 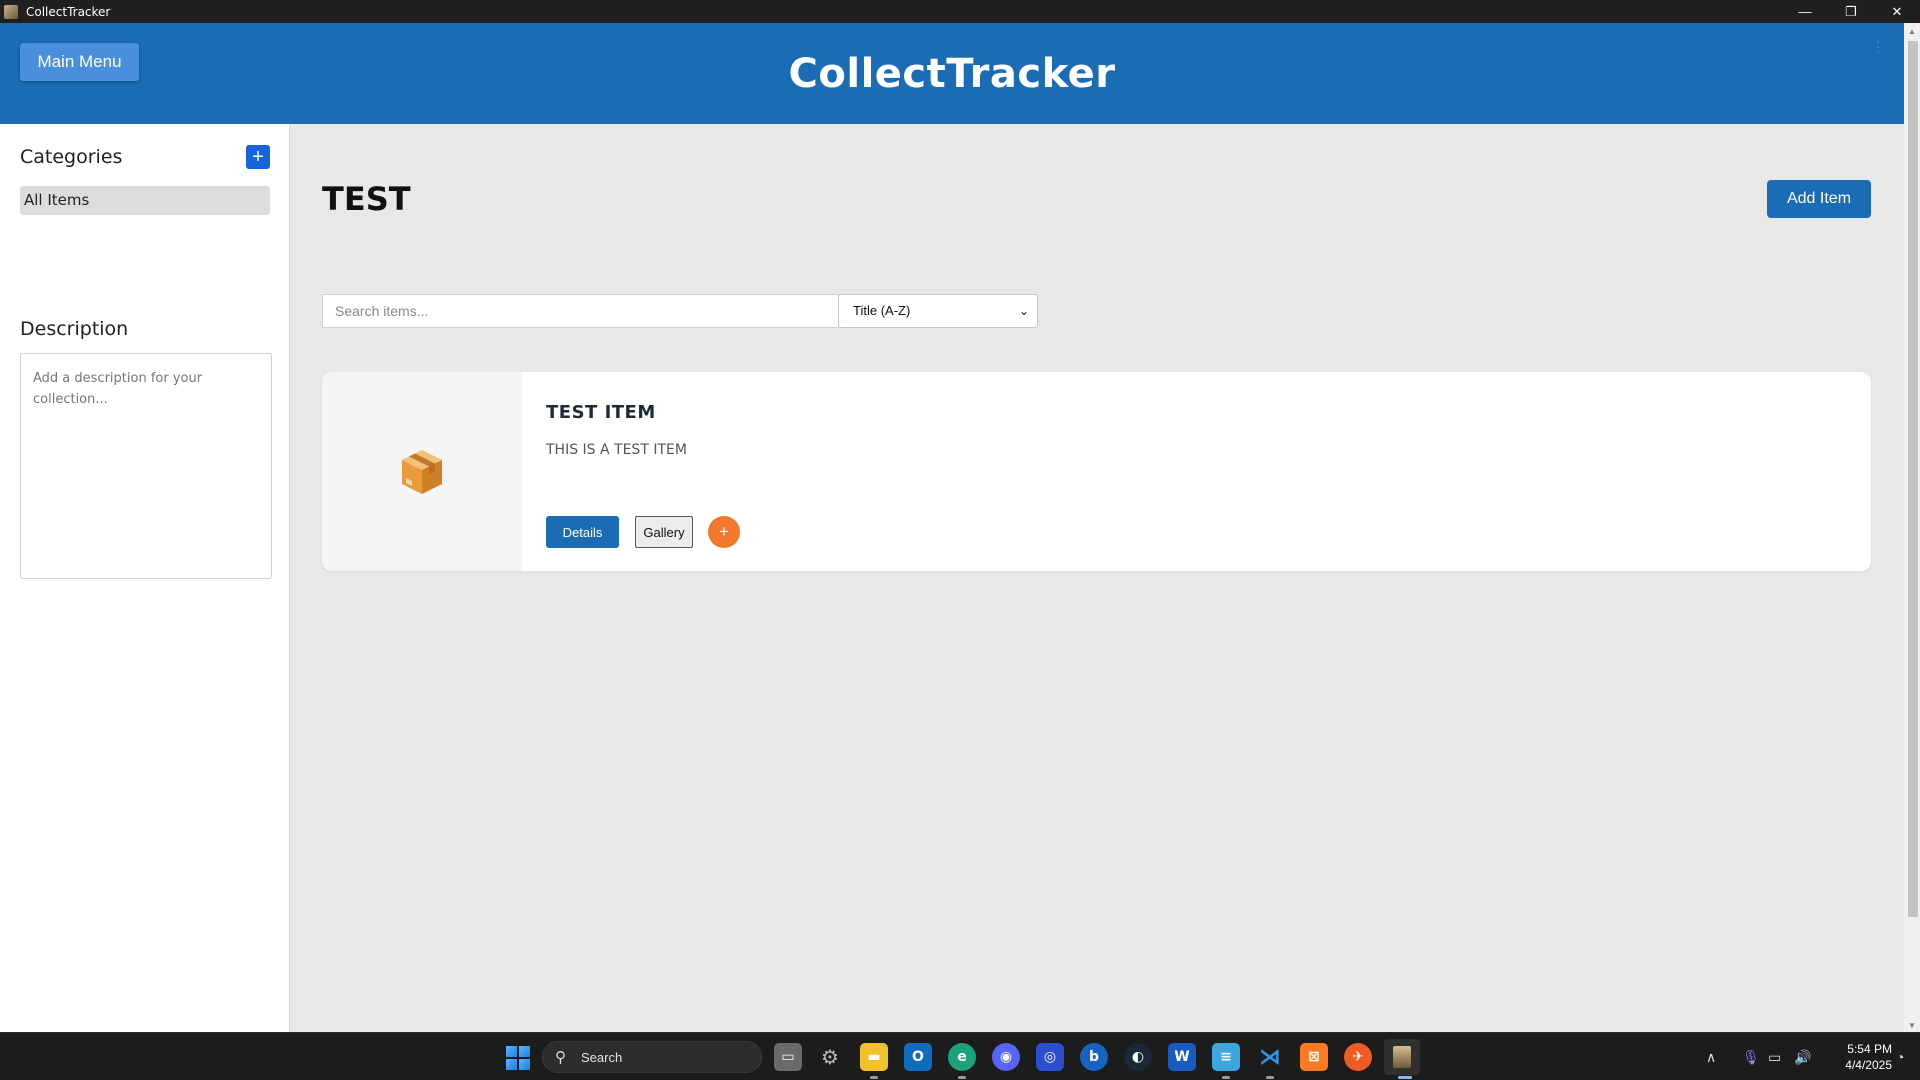 I want to click on search-icon: ⚲, so click(x=560, y=1057).